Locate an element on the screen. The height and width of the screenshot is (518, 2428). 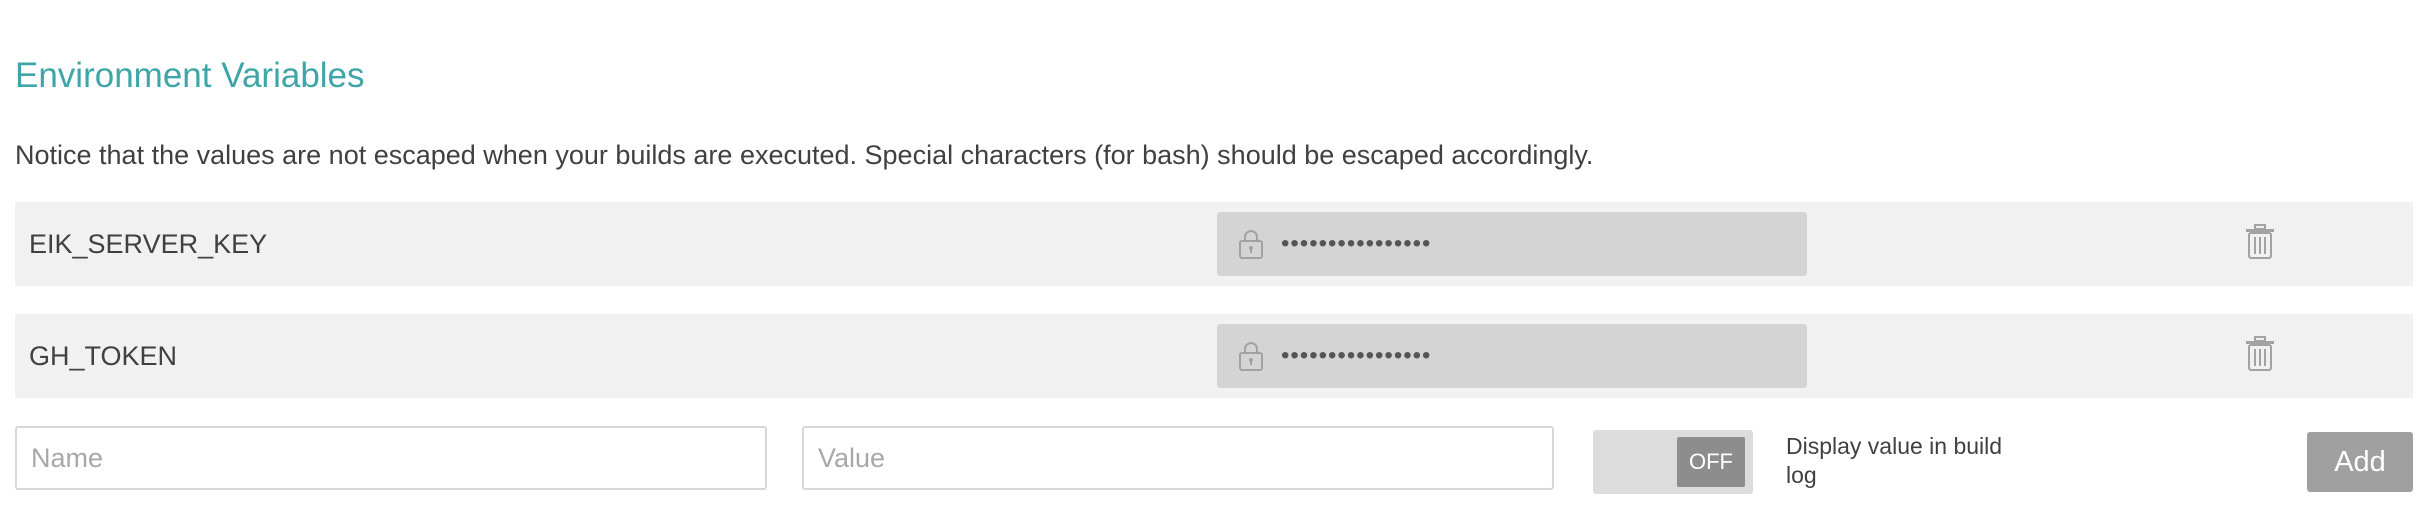
value-input is located at coordinates (1178, 458).